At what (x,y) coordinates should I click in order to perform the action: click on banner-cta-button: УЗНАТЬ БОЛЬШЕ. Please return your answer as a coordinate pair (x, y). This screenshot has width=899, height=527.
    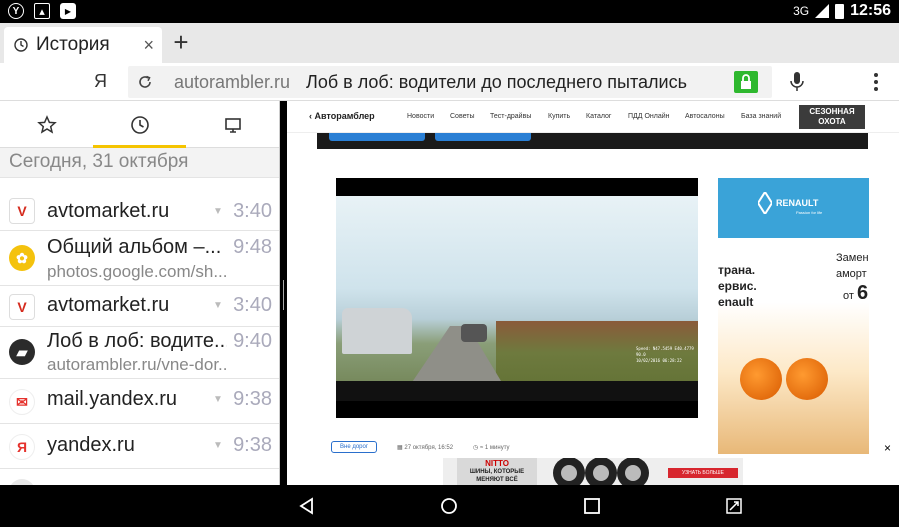
    Looking at the image, I should click on (703, 473).